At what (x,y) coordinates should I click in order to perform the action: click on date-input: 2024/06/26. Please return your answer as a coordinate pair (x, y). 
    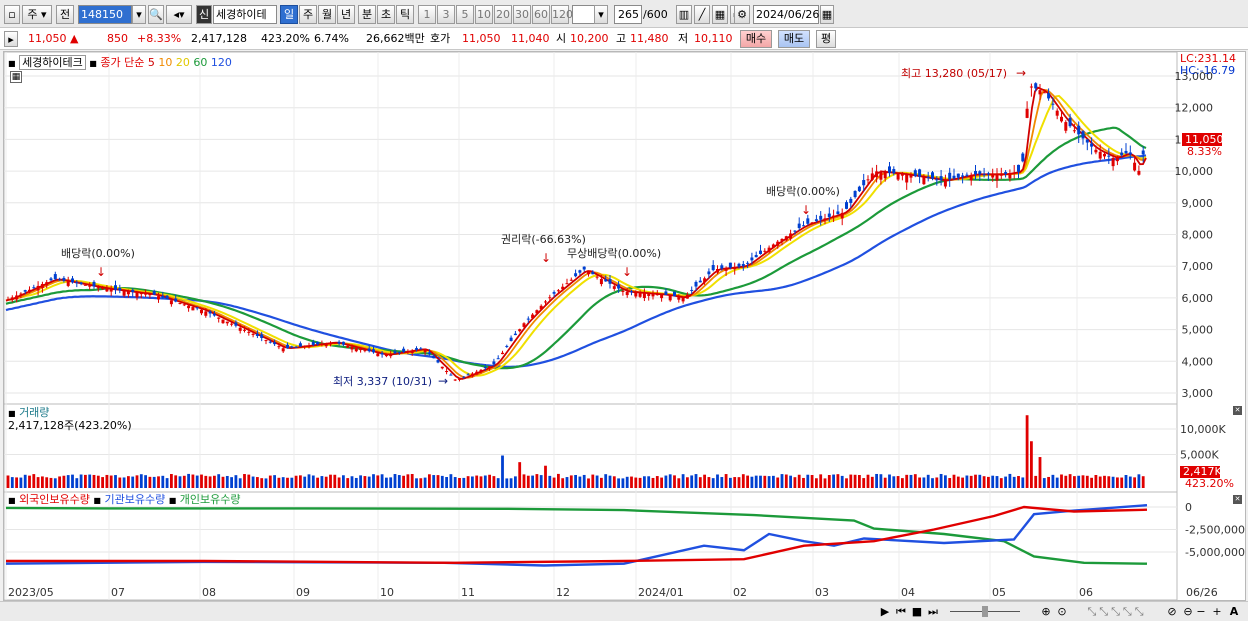
    Looking at the image, I should click on (786, 14).